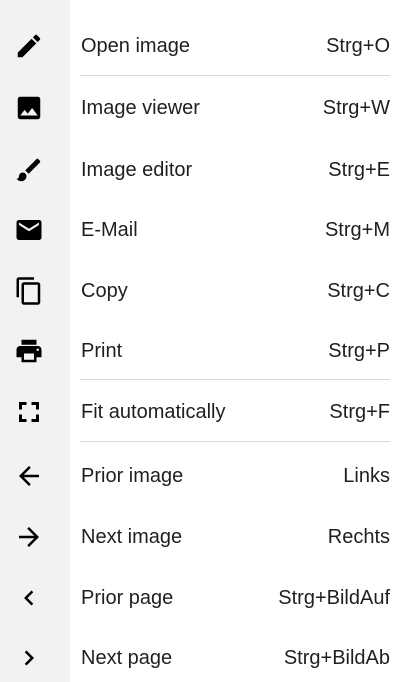 The image size is (406, 682). Describe the element at coordinates (127, 598) in the screenshot. I see `menu-item-label: Prior page` at that location.